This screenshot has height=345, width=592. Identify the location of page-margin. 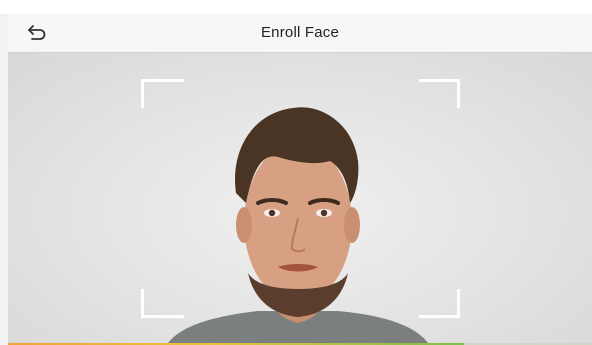
(4, 179).